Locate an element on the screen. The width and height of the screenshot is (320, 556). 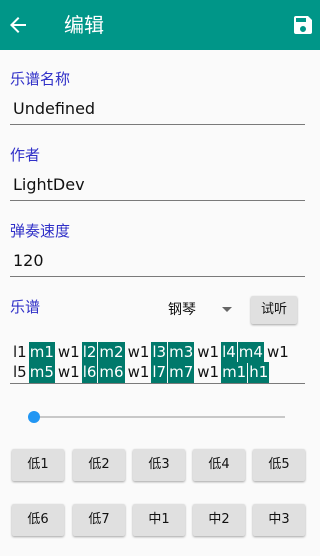
speed-label: 弹奏速度 is located at coordinates (40, 231).